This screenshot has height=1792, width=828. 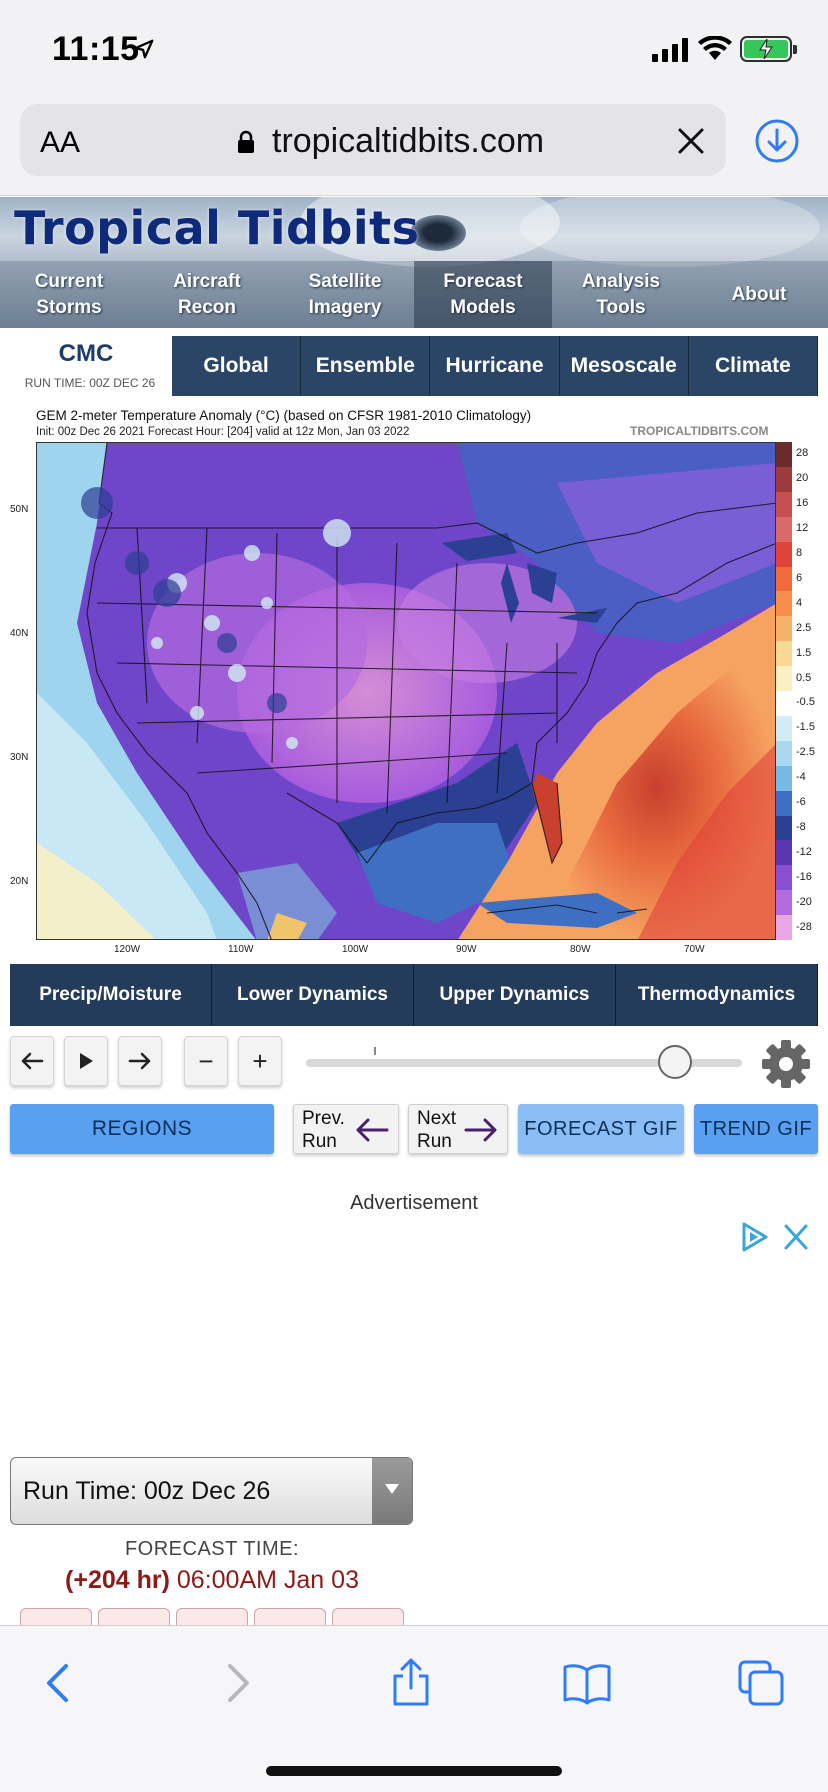 What do you see at coordinates (799, 577) in the screenshot?
I see `colorbar-label: 6` at bounding box center [799, 577].